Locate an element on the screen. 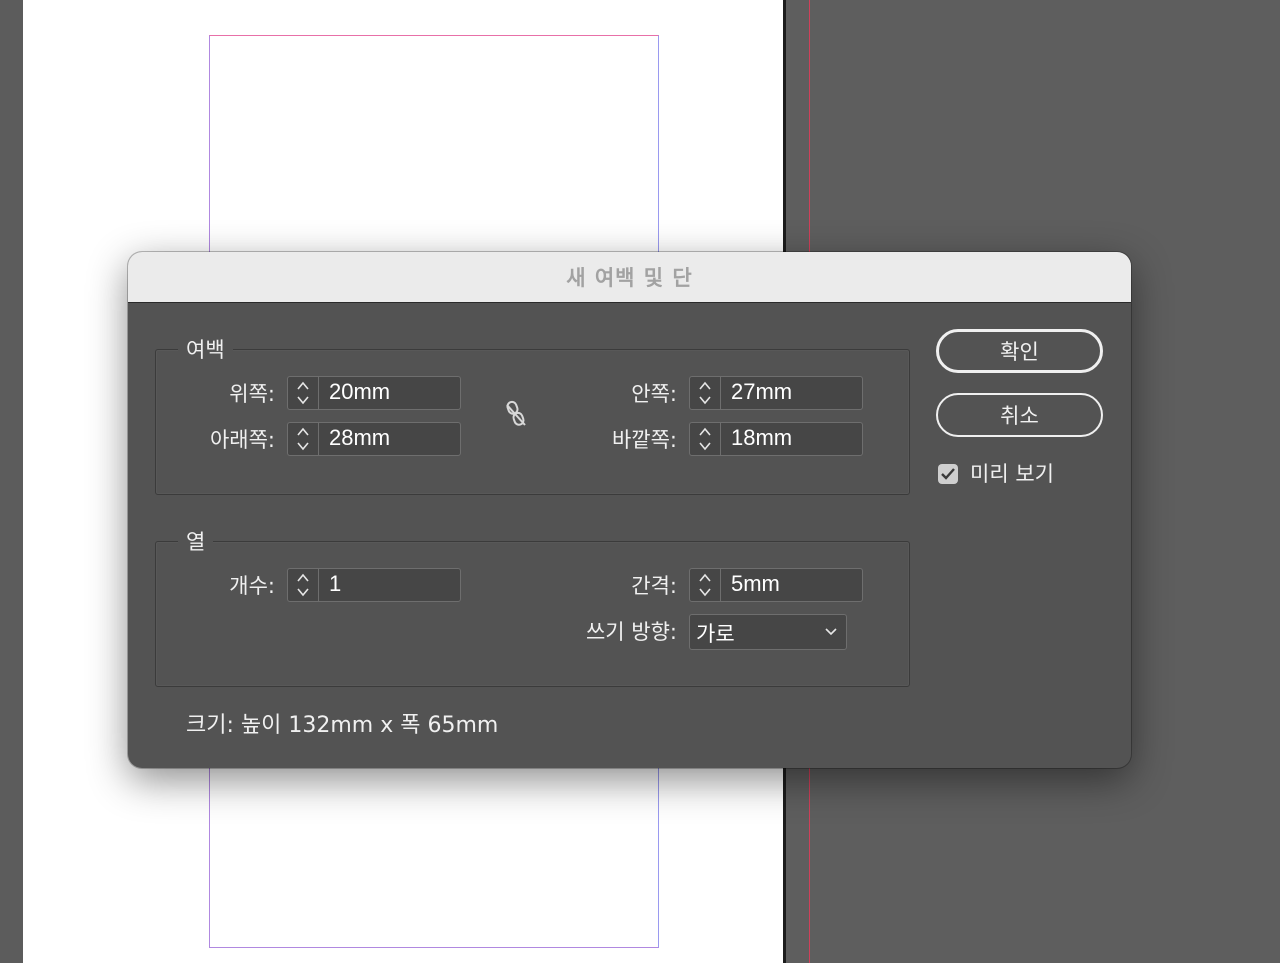  writing-direction-label: 쓰기 방향: is located at coordinates (631, 632).